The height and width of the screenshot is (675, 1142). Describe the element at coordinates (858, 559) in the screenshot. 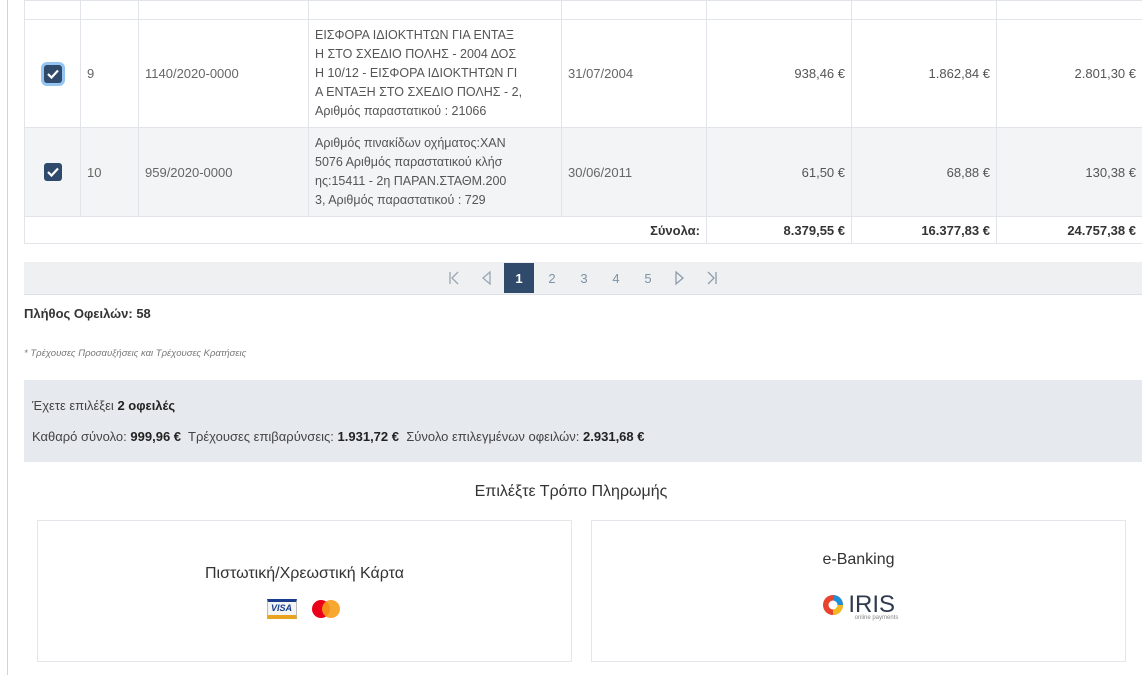

I see `ebanking-option-label: e-Banking` at that location.